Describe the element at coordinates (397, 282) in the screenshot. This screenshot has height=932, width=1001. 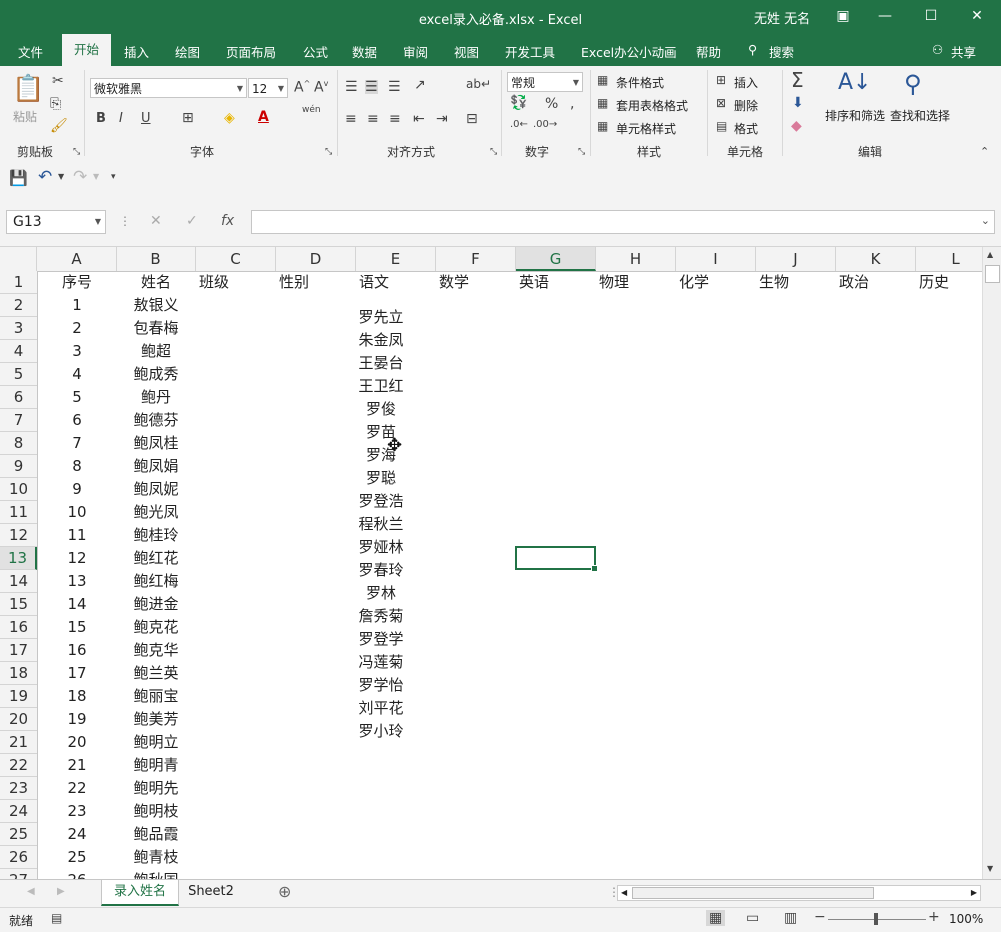
I see `header-cell: 语文` at that location.